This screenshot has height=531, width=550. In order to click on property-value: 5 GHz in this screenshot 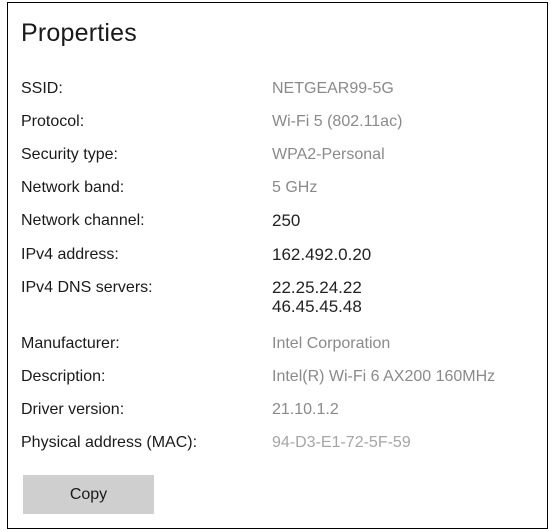, I will do `click(295, 187)`.